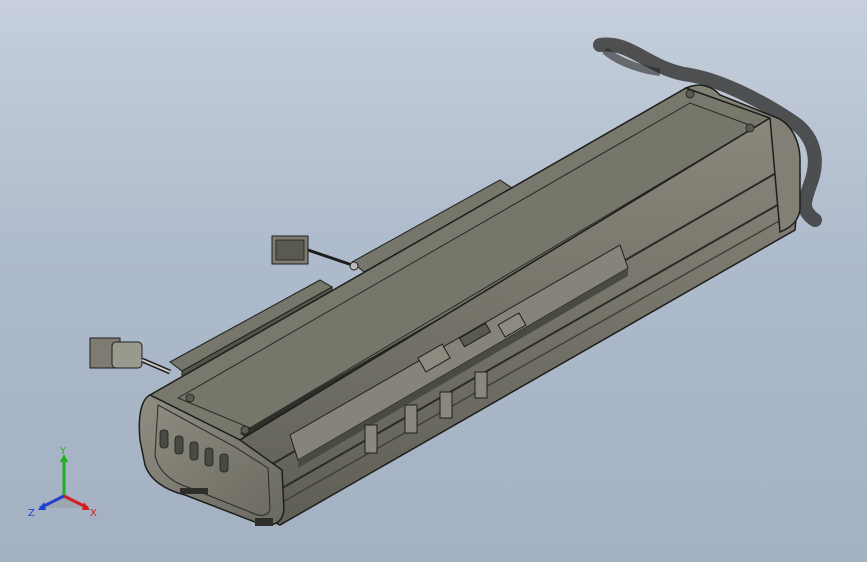 Image resolution: width=867 pixels, height=562 pixels. I want to click on cap-foot, so click(194, 491).